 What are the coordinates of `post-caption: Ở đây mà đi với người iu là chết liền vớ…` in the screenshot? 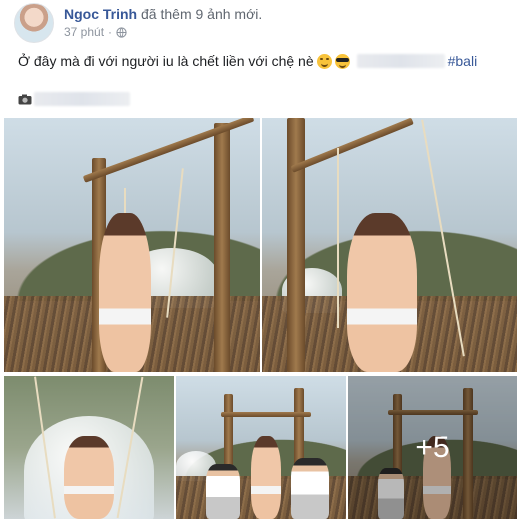 It's located at (247, 61).